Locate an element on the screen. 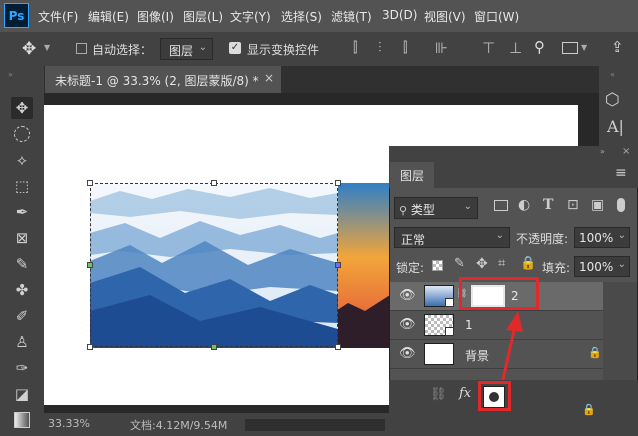 This screenshot has height=436, width=638. annotation-arrow is located at coordinates (511, 348).